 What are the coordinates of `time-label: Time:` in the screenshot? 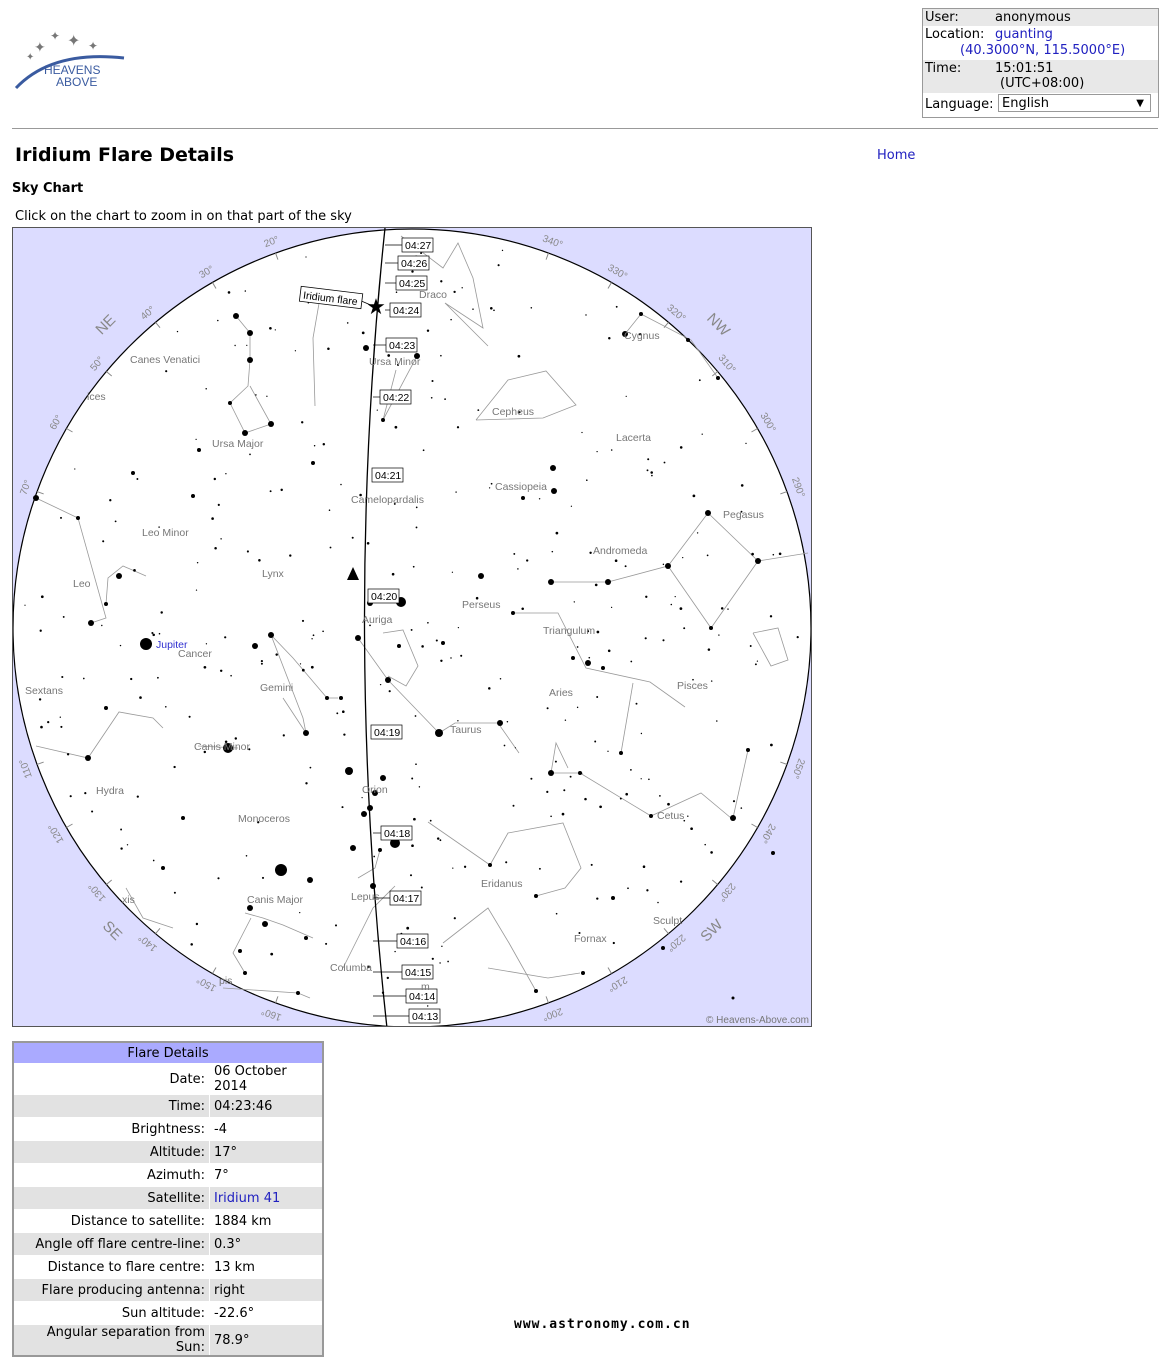 It's located at (943, 68).